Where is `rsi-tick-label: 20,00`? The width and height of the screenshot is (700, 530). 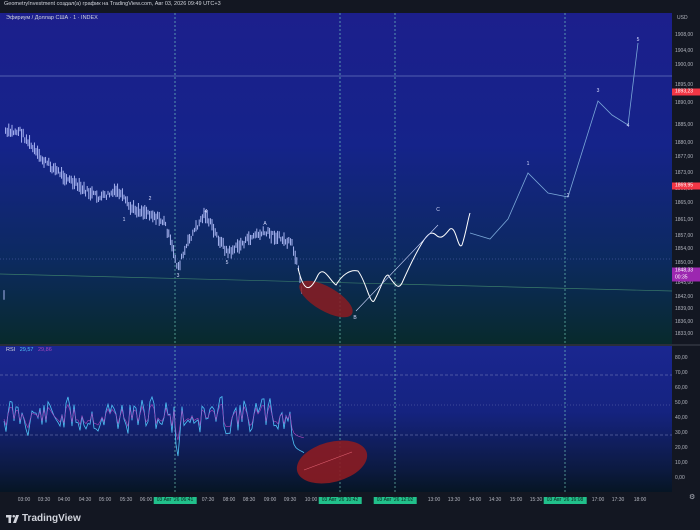 rsi-tick-label: 20,00 is located at coordinates (681, 448).